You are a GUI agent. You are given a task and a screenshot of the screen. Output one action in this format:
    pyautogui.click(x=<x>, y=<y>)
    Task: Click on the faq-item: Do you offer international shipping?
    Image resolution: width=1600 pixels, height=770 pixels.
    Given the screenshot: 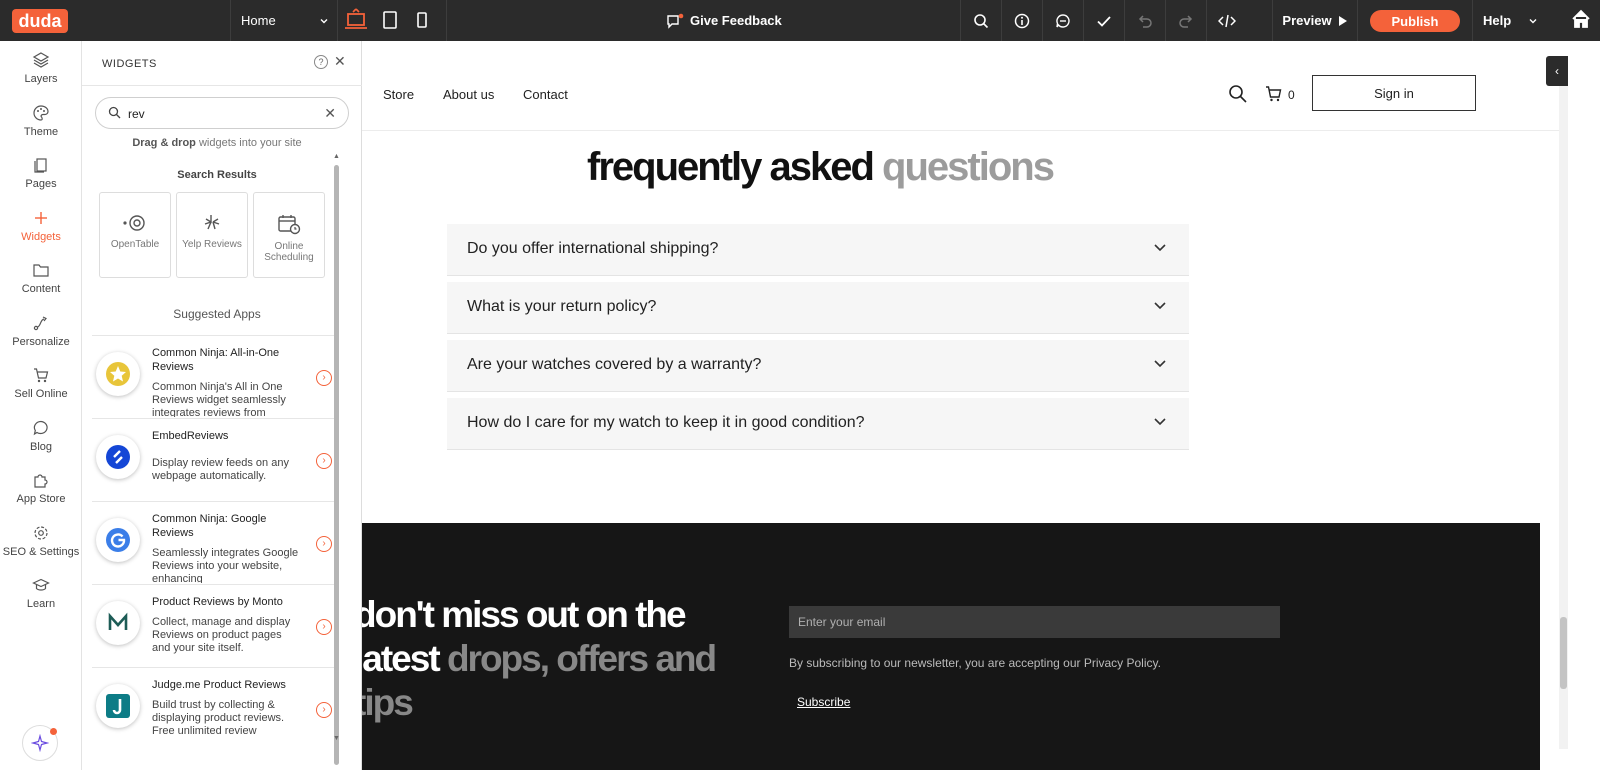 What is the action you would take?
    pyautogui.click(x=818, y=250)
    